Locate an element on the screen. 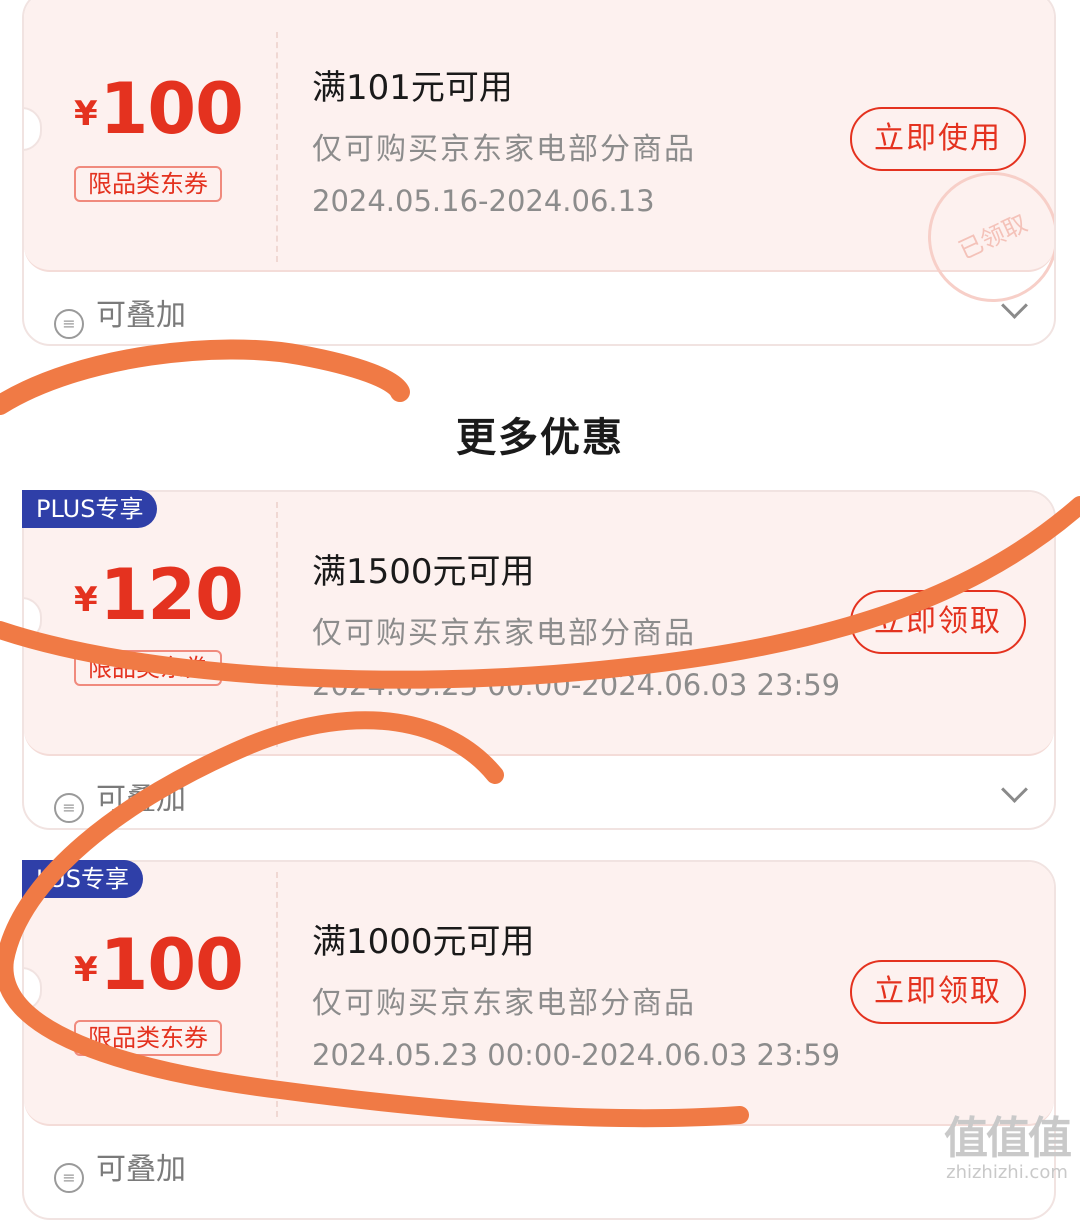  coupon-amount: 120 is located at coordinates (171, 595).